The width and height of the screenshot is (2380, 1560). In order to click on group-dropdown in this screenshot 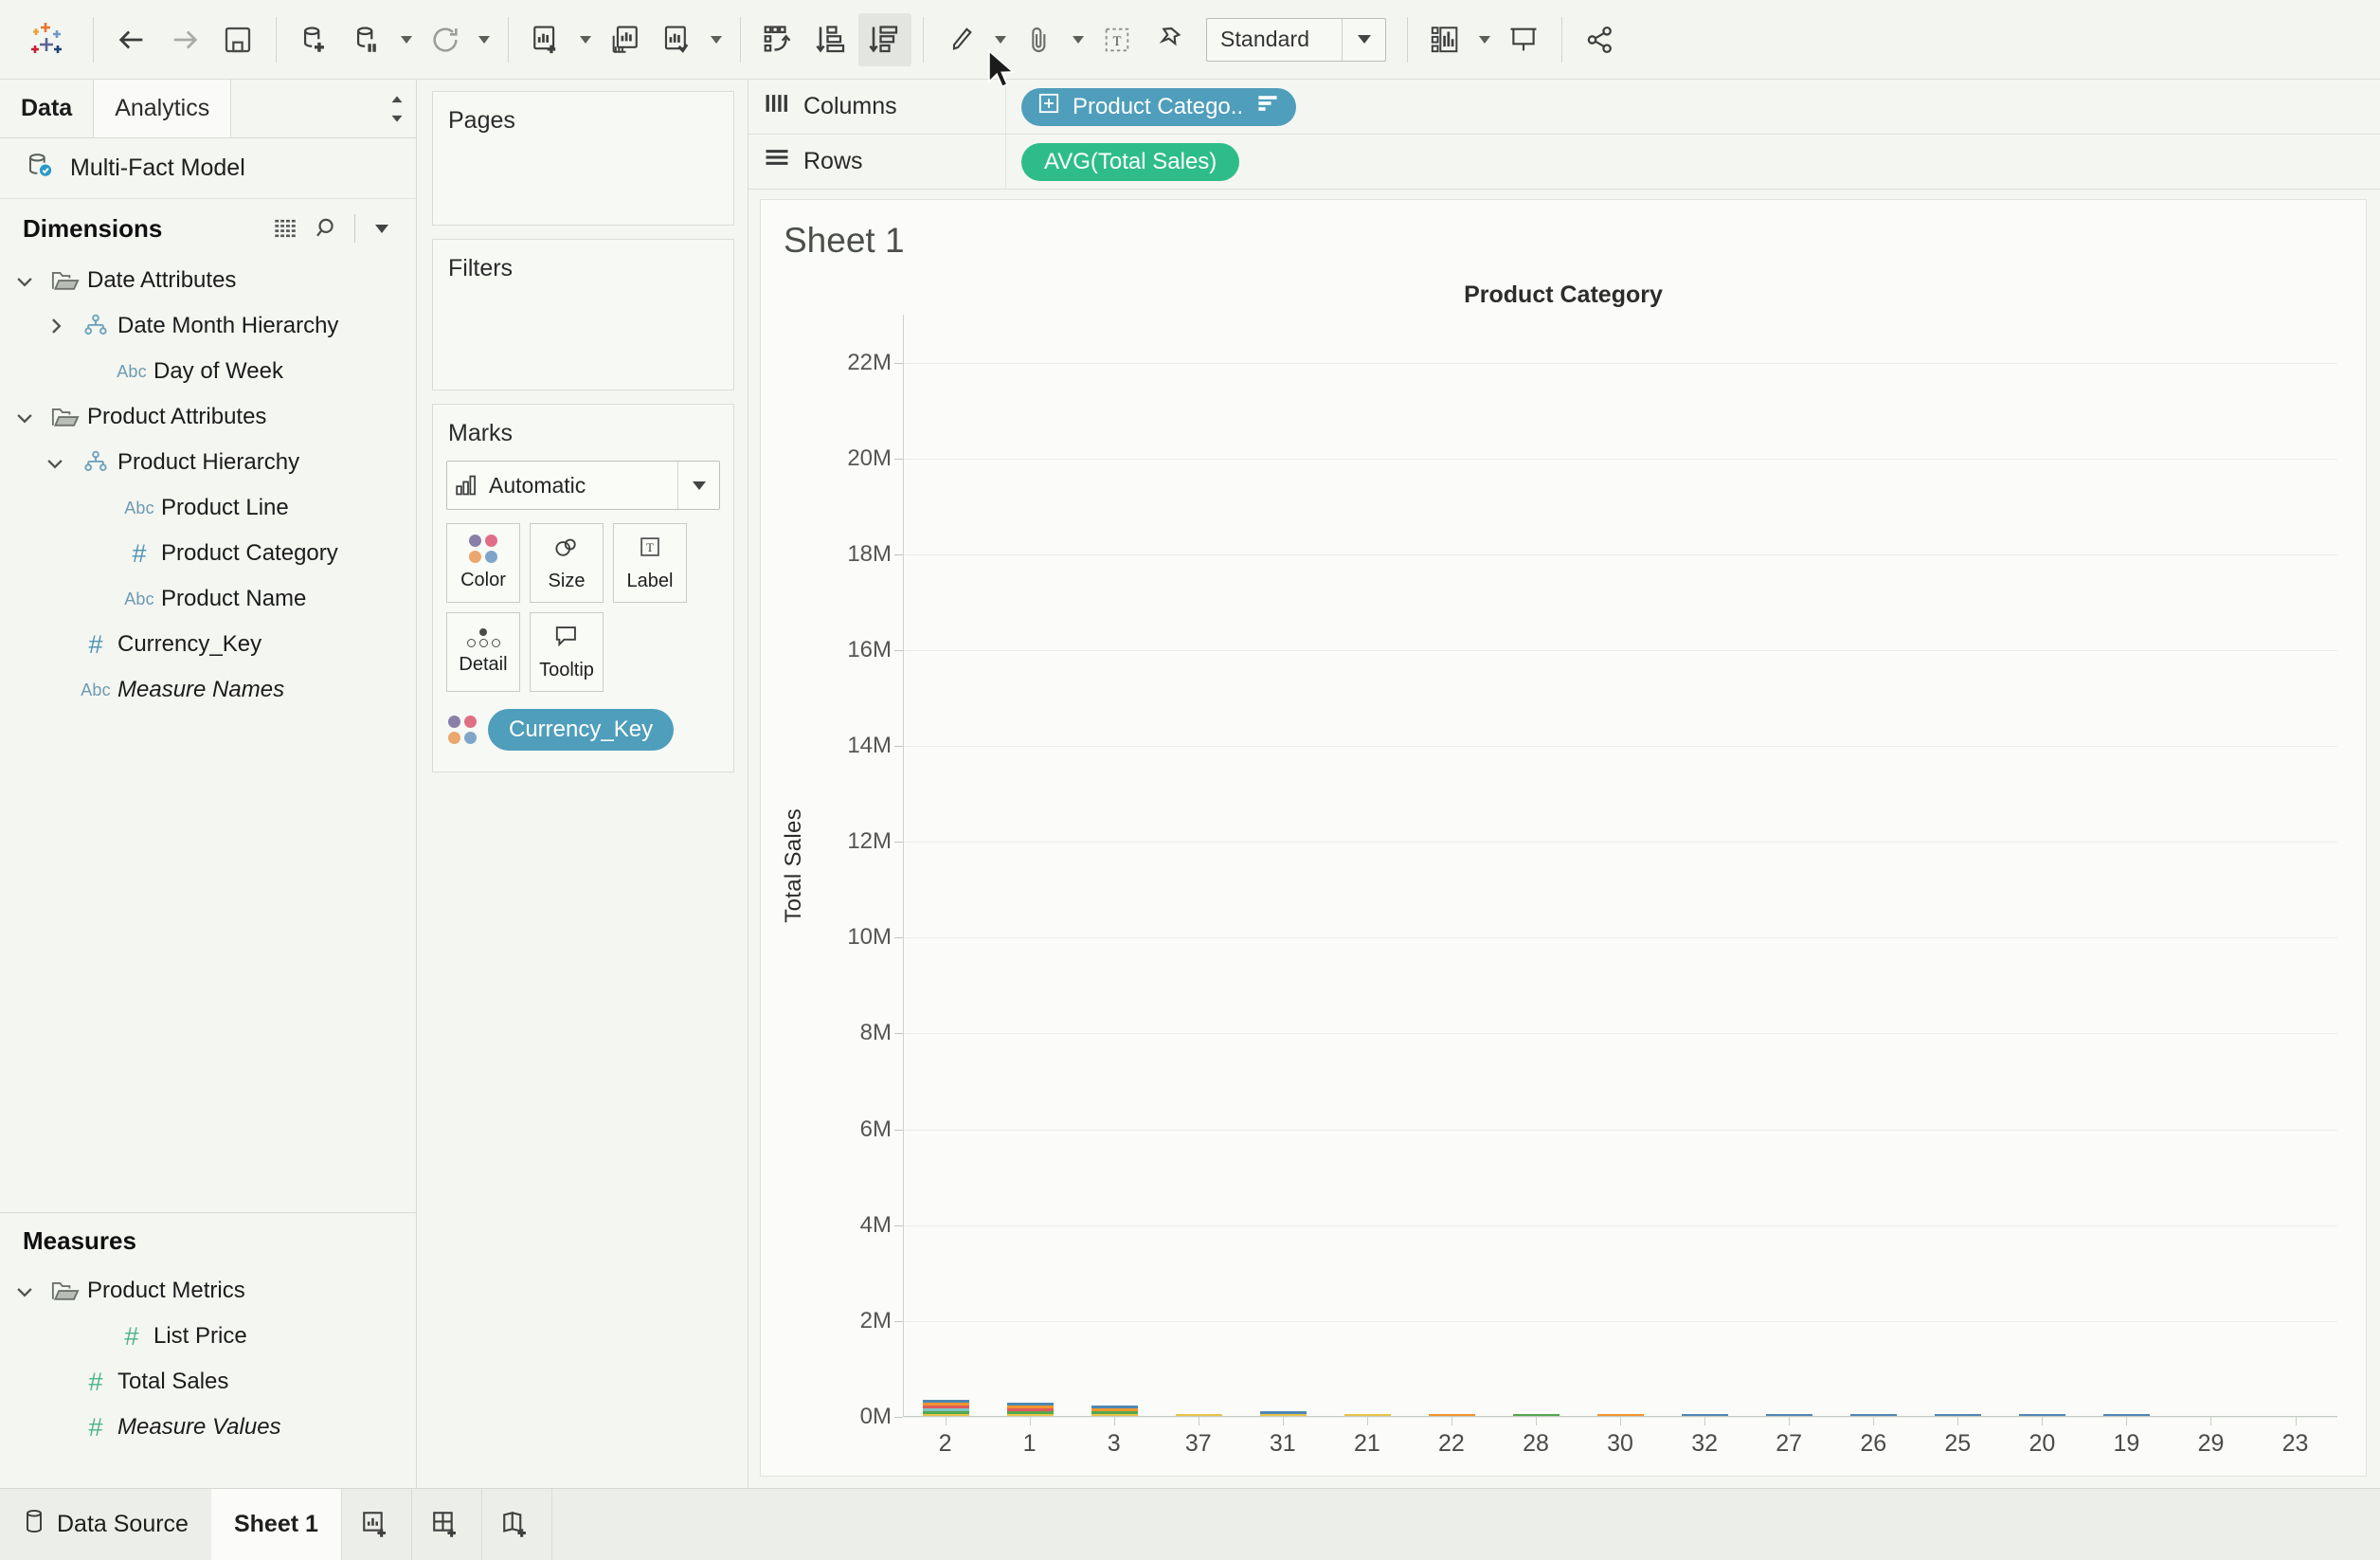, I will do `click(1078, 39)`.